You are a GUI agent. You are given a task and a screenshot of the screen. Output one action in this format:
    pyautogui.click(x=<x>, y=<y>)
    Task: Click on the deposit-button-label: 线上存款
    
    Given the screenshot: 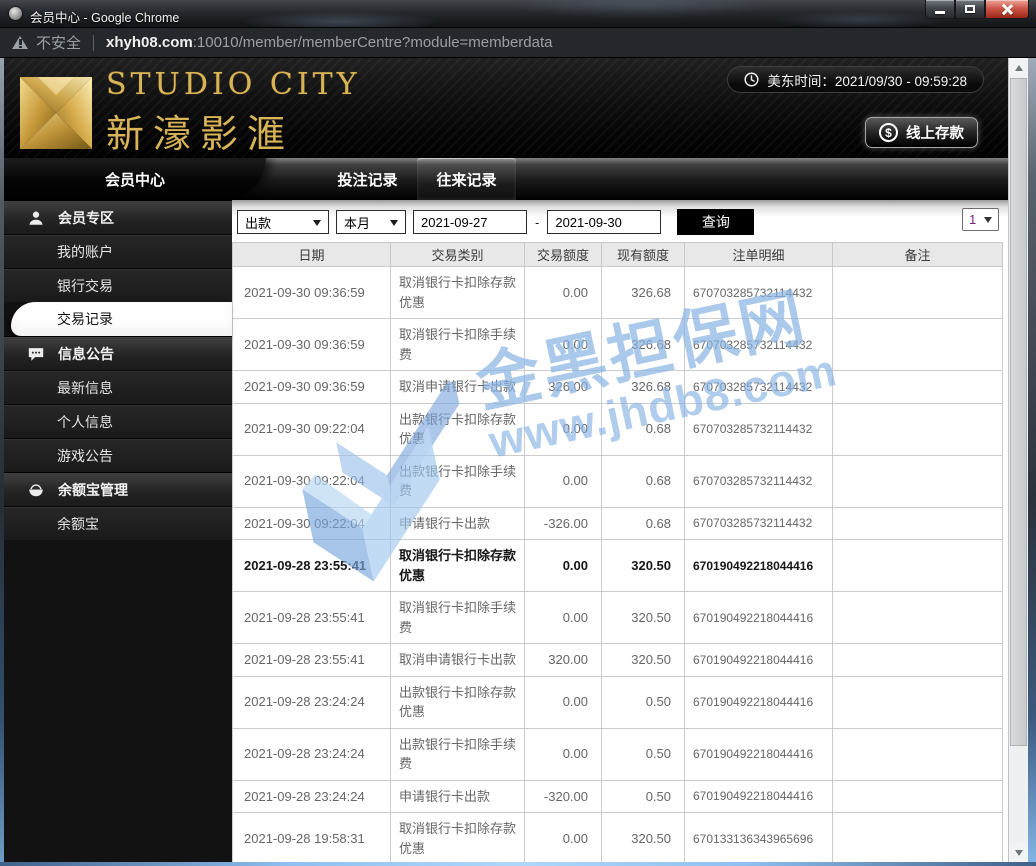 What is the action you would take?
    pyautogui.click(x=935, y=134)
    